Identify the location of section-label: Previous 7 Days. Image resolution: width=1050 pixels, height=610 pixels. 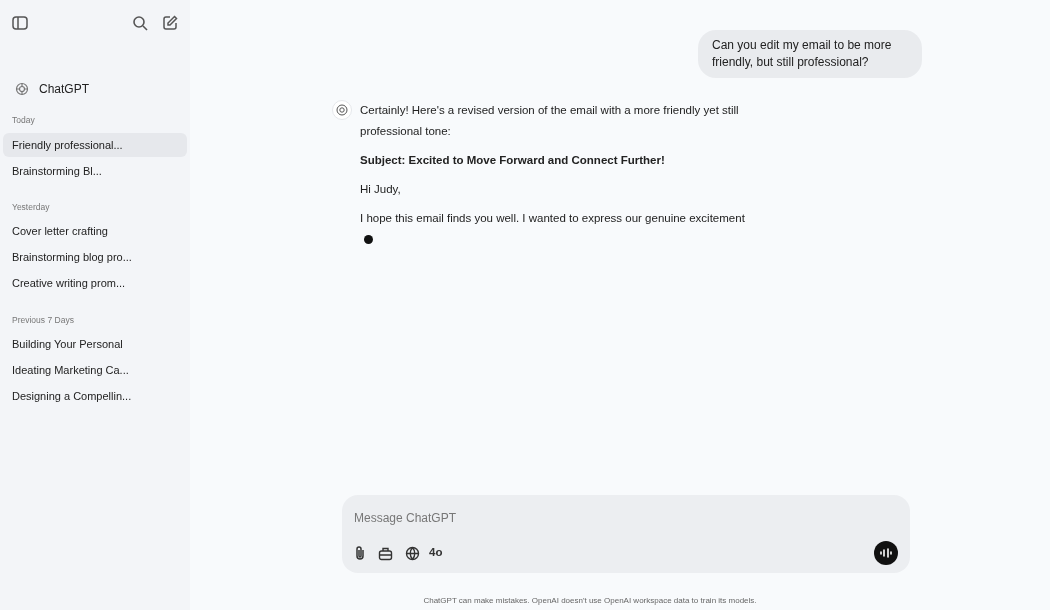
(43, 320).